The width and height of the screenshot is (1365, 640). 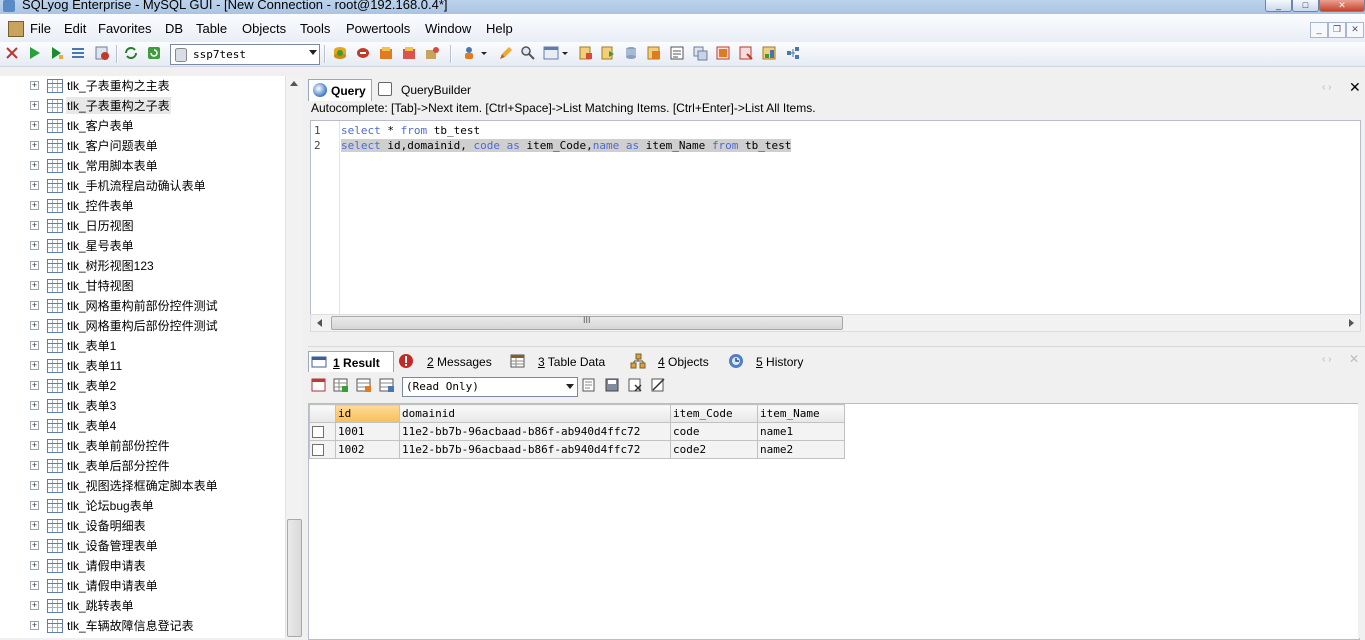 I want to click on menu-file: File, so click(x=40, y=28).